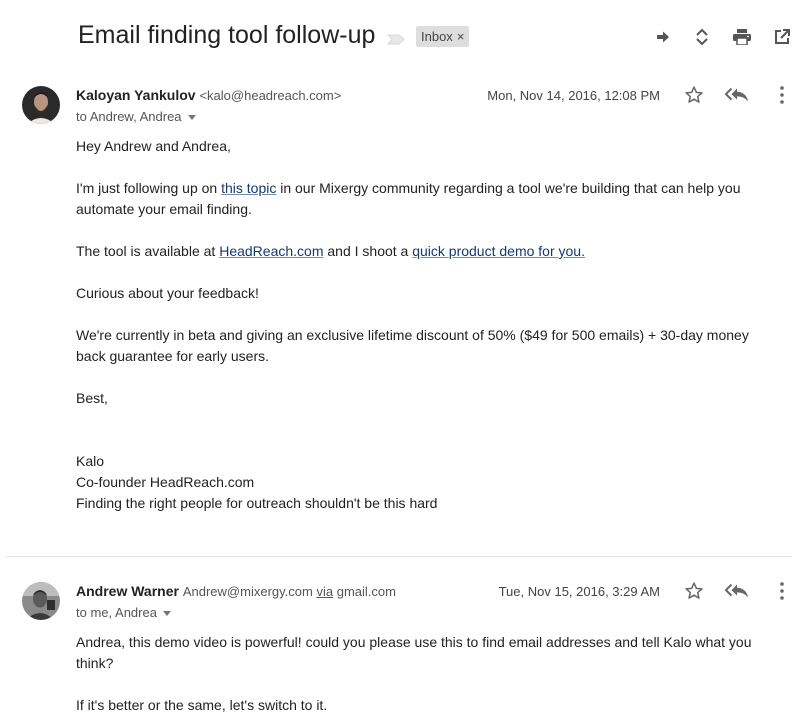 The width and height of the screenshot is (808, 728). I want to click on product-demo-link: quick product demo for you., so click(498, 251).